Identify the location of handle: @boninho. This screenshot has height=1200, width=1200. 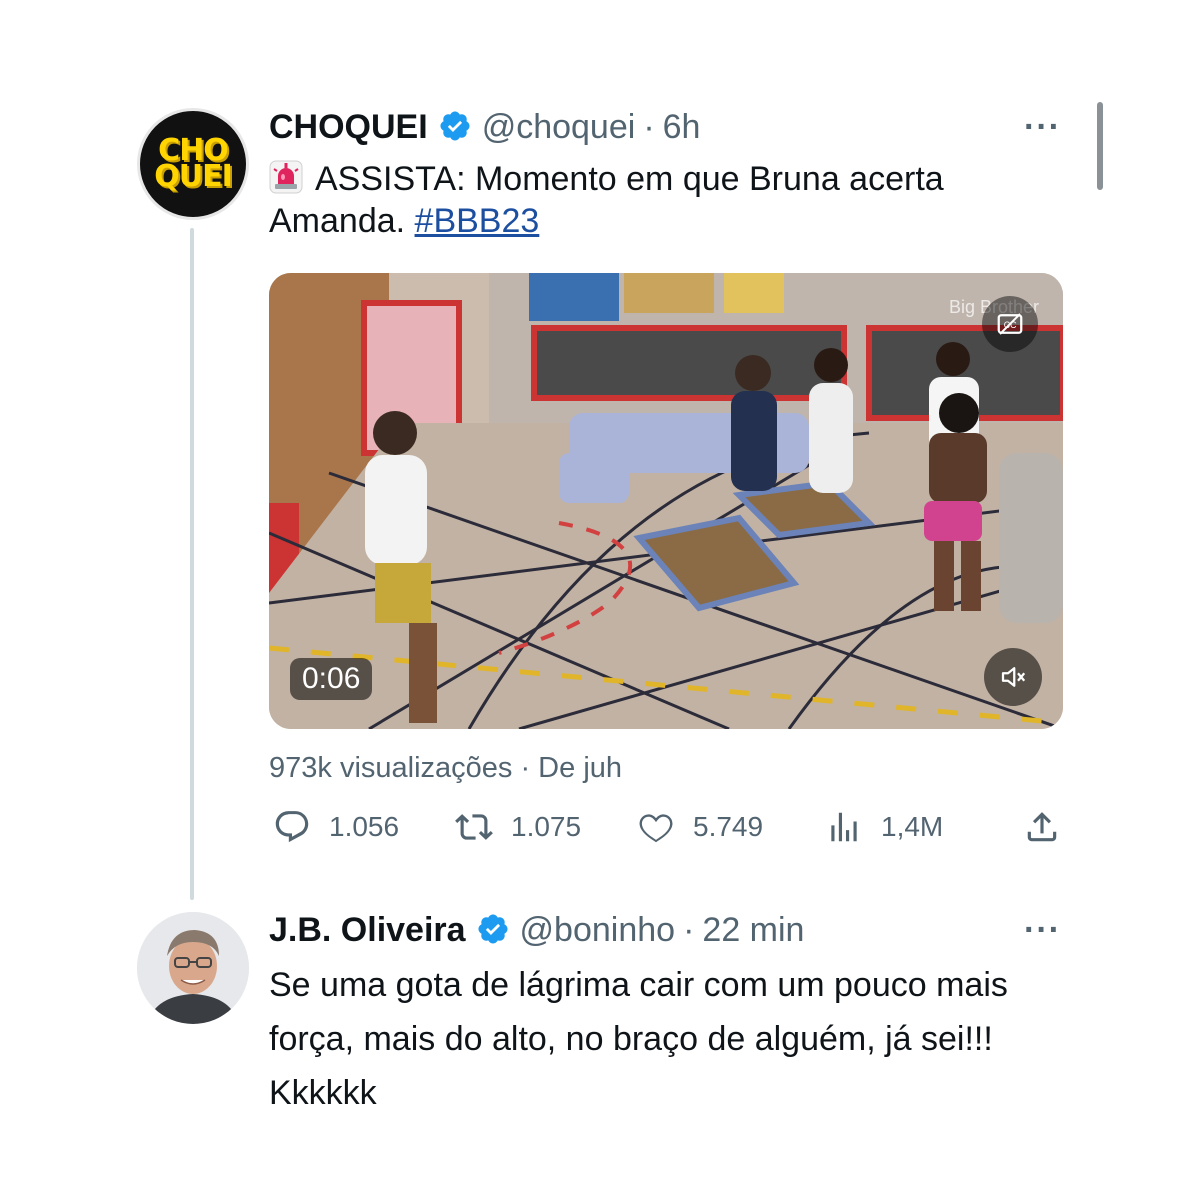
(598, 930).